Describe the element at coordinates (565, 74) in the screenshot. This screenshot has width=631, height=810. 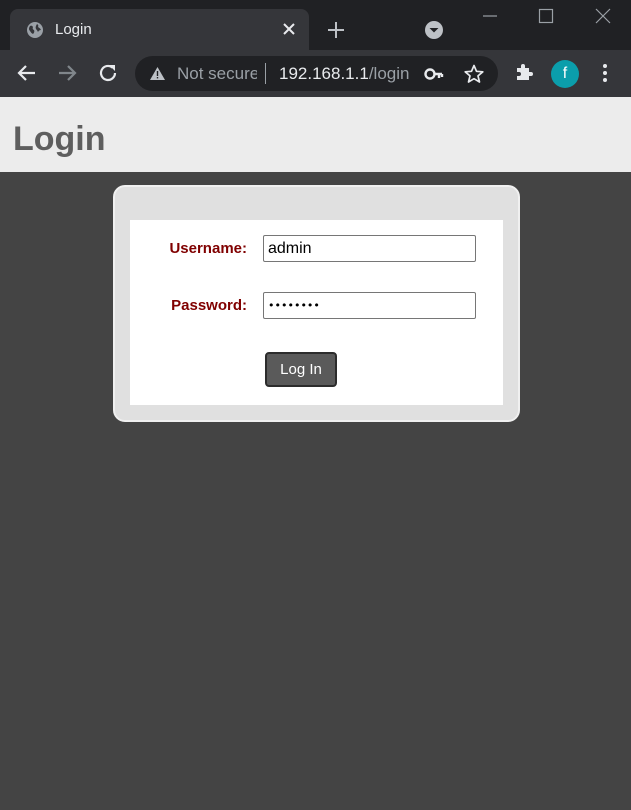
I see `profile-avatar: f` at that location.